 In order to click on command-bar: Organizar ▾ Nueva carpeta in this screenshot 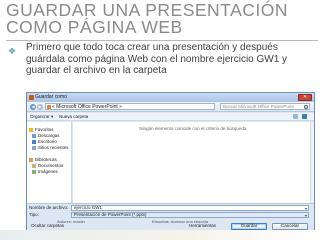, I will do `click(170, 117)`.